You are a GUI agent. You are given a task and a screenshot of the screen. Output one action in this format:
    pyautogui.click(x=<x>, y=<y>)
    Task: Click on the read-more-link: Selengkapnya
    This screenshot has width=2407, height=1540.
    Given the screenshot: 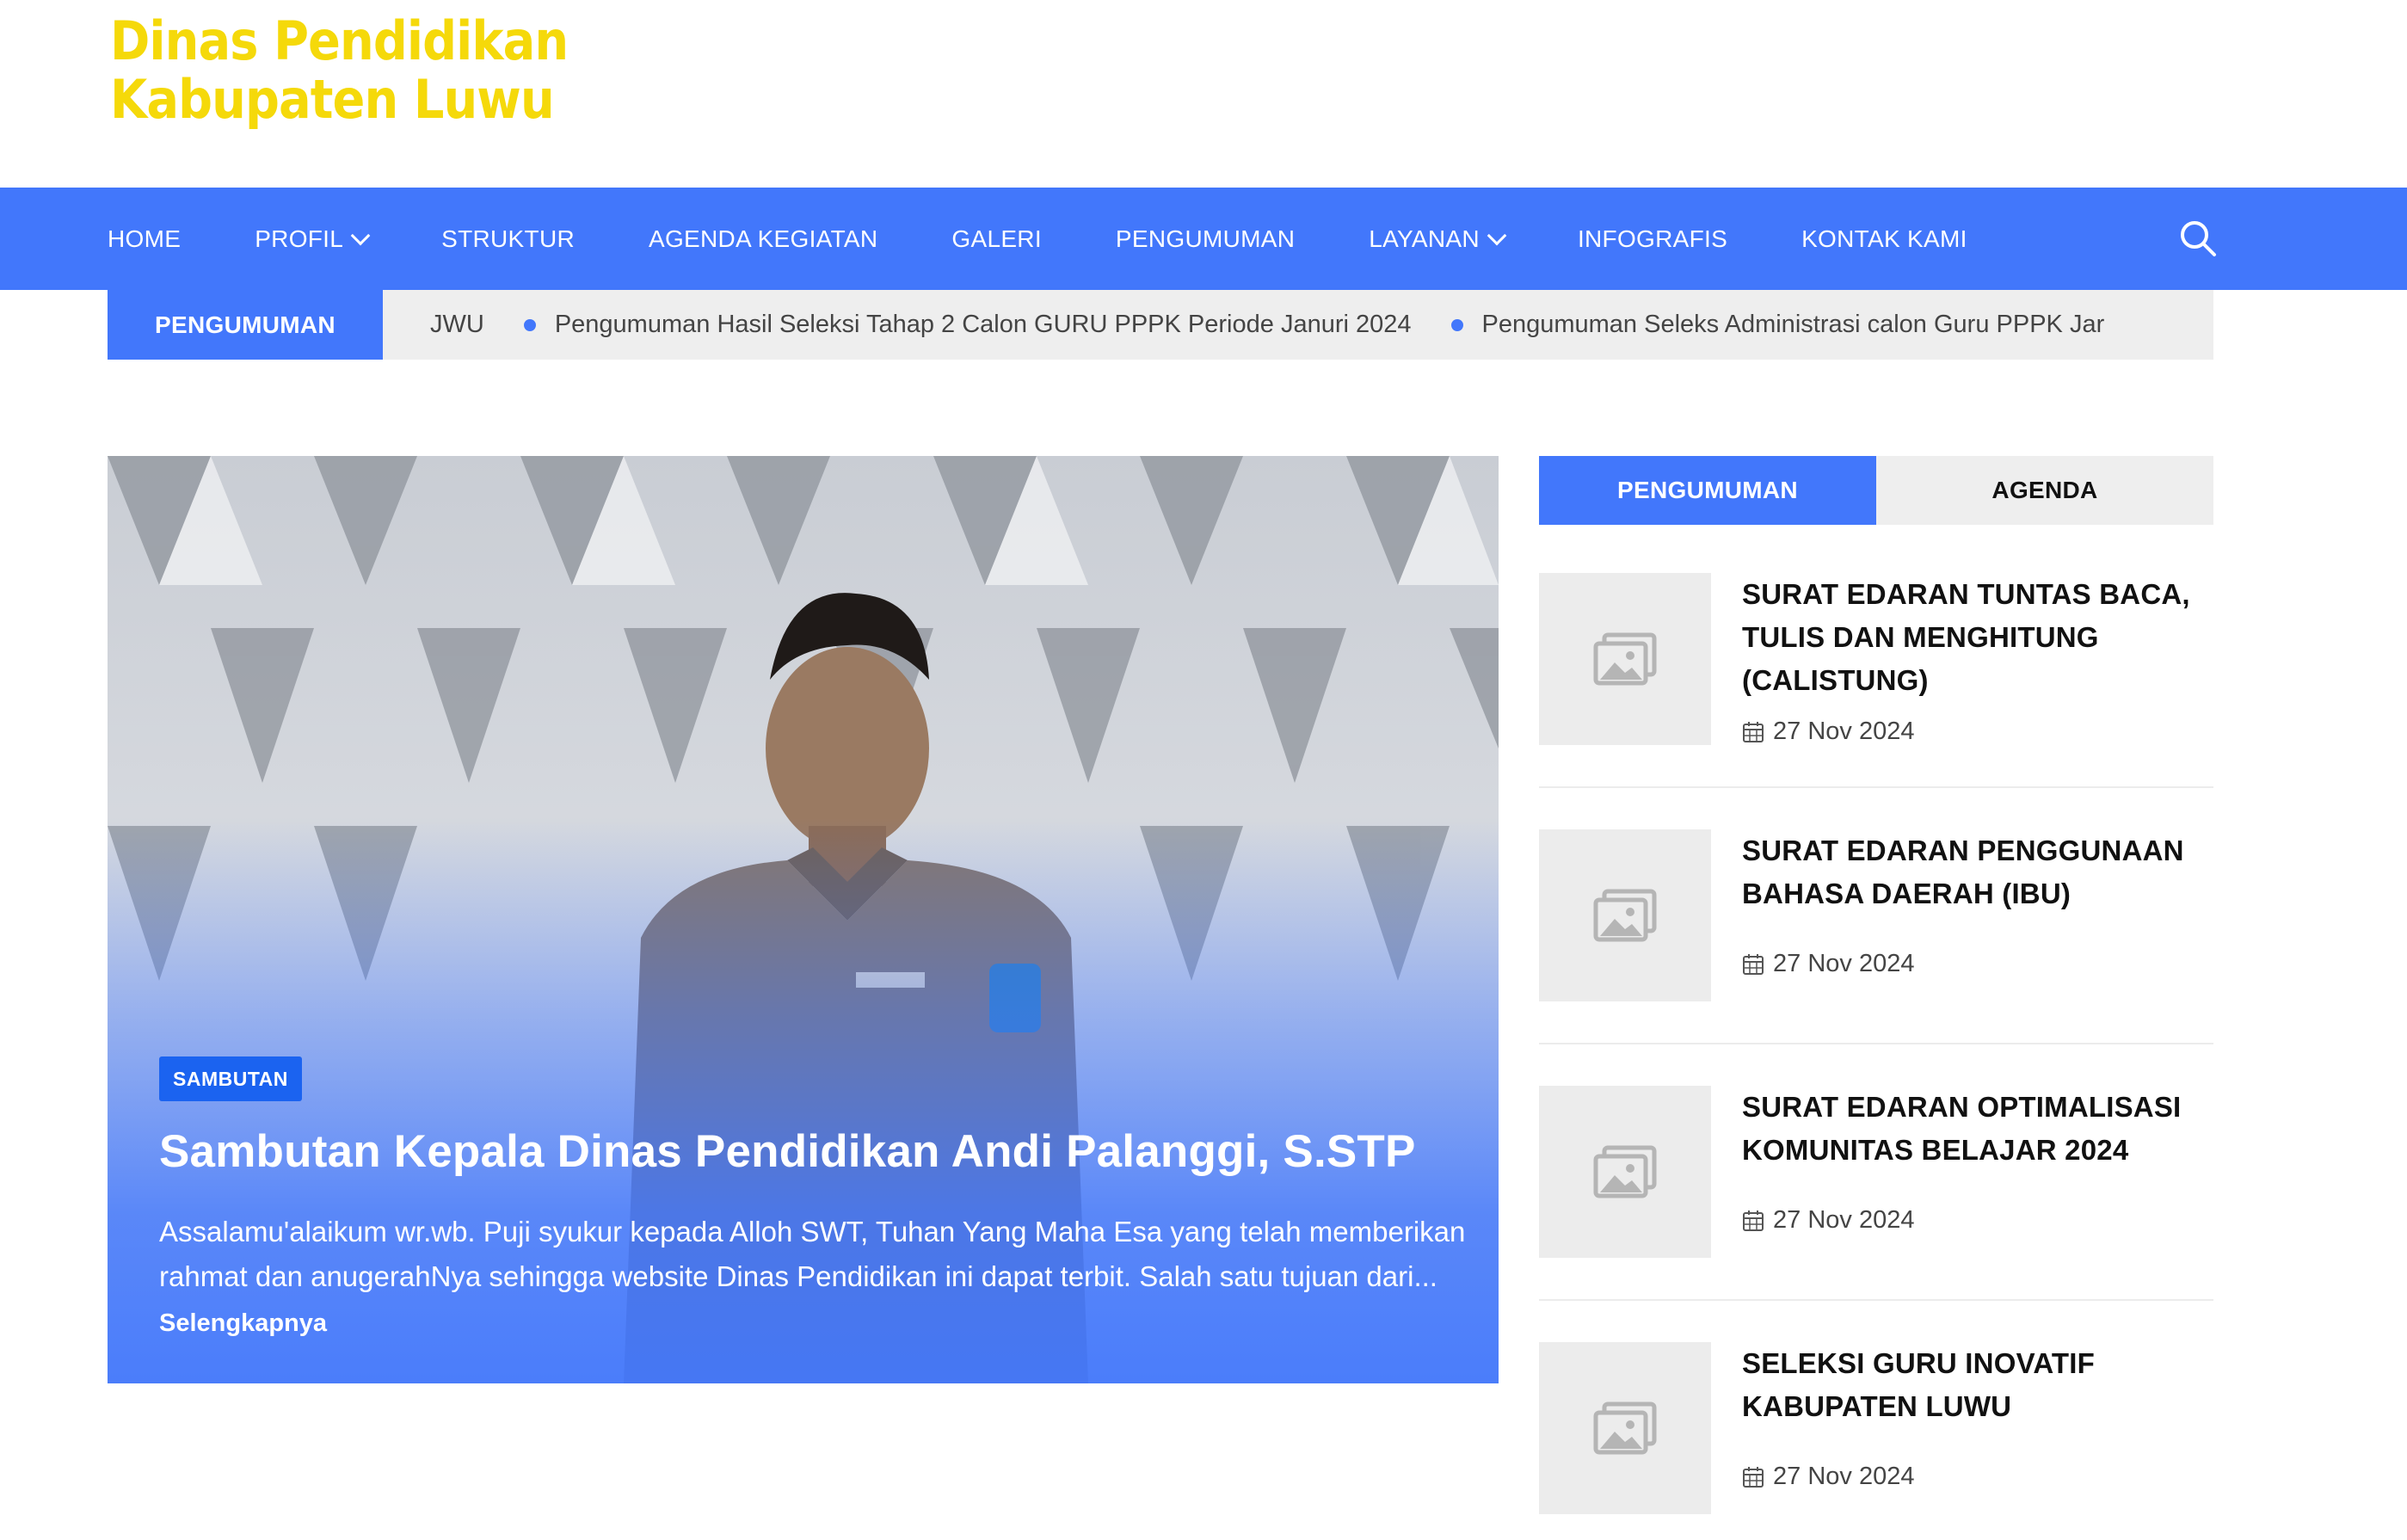 What is the action you would take?
    pyautogui.click(x=243, y=1323)
    